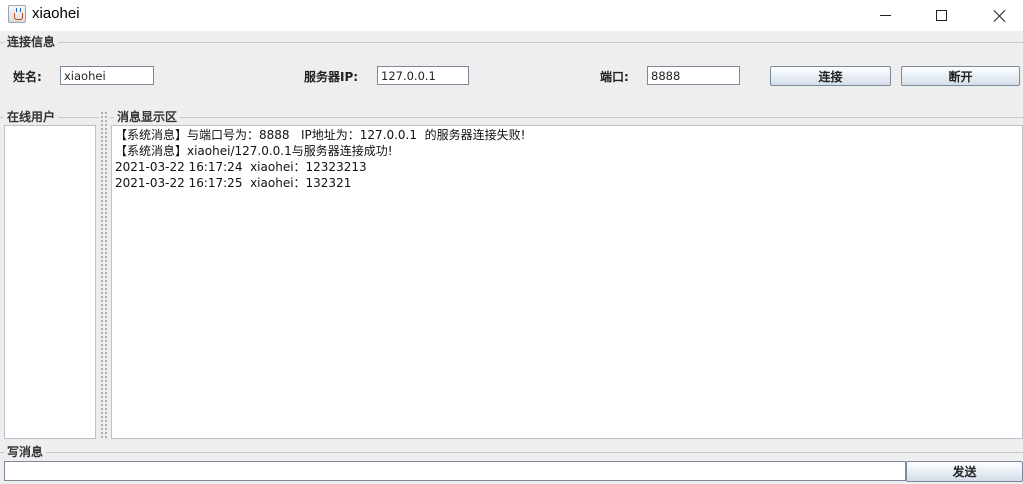 Image resolution: width=1023 pixels, height=484 pixels. Describe the element at coordinates (455, 471) in the screenshot. I see `message-input` at that location.